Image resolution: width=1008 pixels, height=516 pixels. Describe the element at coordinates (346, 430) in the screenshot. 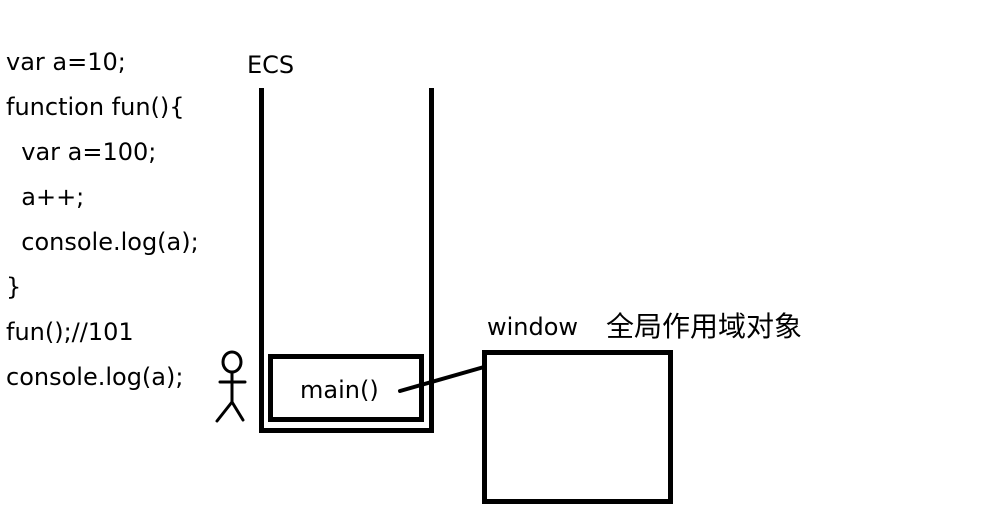

I see `ecs-stack-bottom-wall` at that location.